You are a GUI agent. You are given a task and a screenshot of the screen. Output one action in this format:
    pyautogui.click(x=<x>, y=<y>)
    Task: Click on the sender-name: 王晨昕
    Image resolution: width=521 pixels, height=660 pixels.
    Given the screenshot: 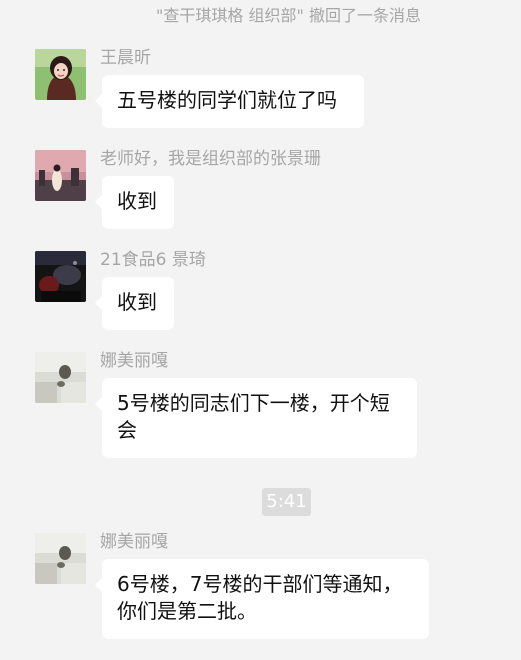 What is the action you would take?
    pyautogui.click(x=125, y=58)
    